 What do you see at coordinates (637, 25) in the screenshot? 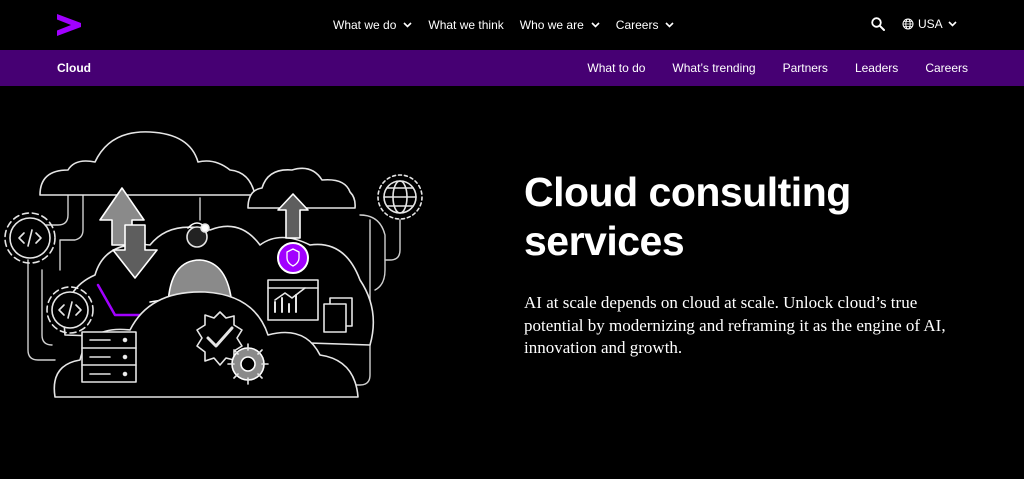
I see `nav-item-label: Careers` at bounding box center [637, 25].